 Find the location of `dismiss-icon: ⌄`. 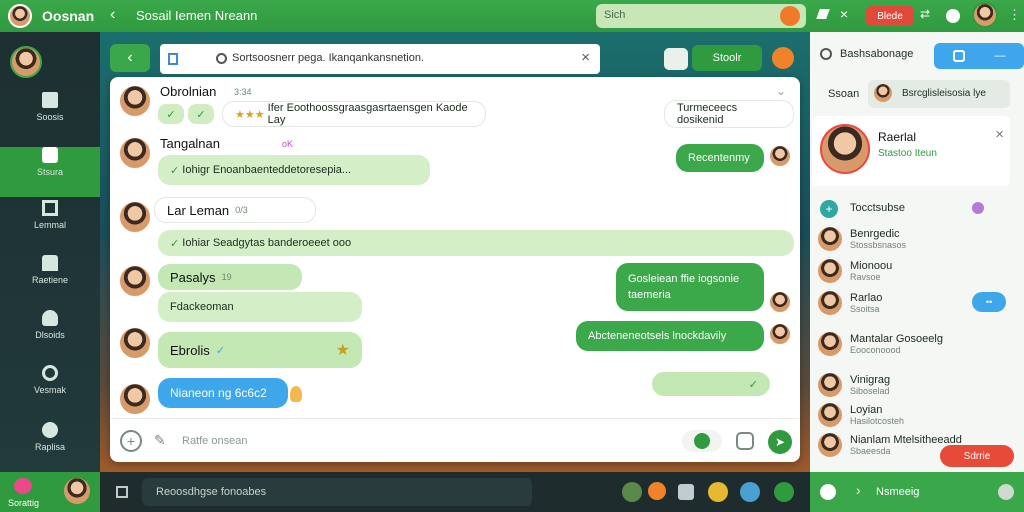

dismiss-icon: ⌄ is located at coordinates (781, 91).